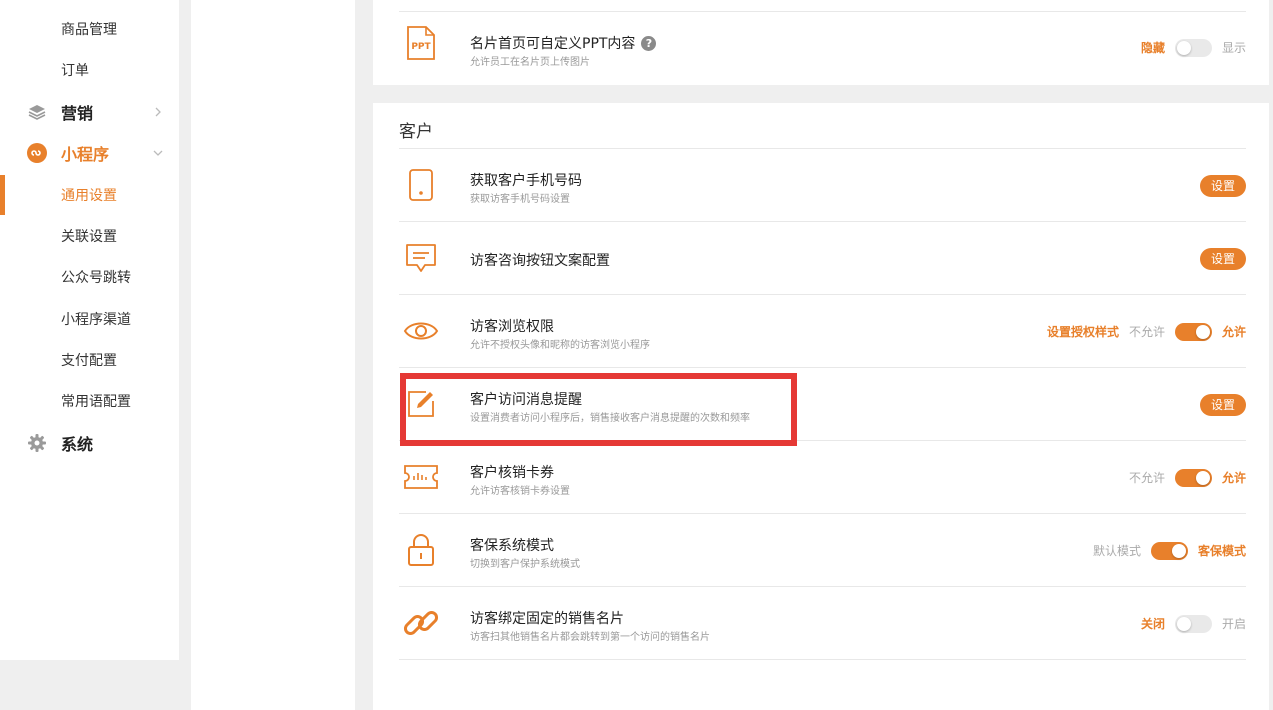 The width and height of the screenshot is (1273, 710). What do you see at coordinates (37, 443) in the screenshot?
I see `gear-icon` at bounding box center [37, 443].